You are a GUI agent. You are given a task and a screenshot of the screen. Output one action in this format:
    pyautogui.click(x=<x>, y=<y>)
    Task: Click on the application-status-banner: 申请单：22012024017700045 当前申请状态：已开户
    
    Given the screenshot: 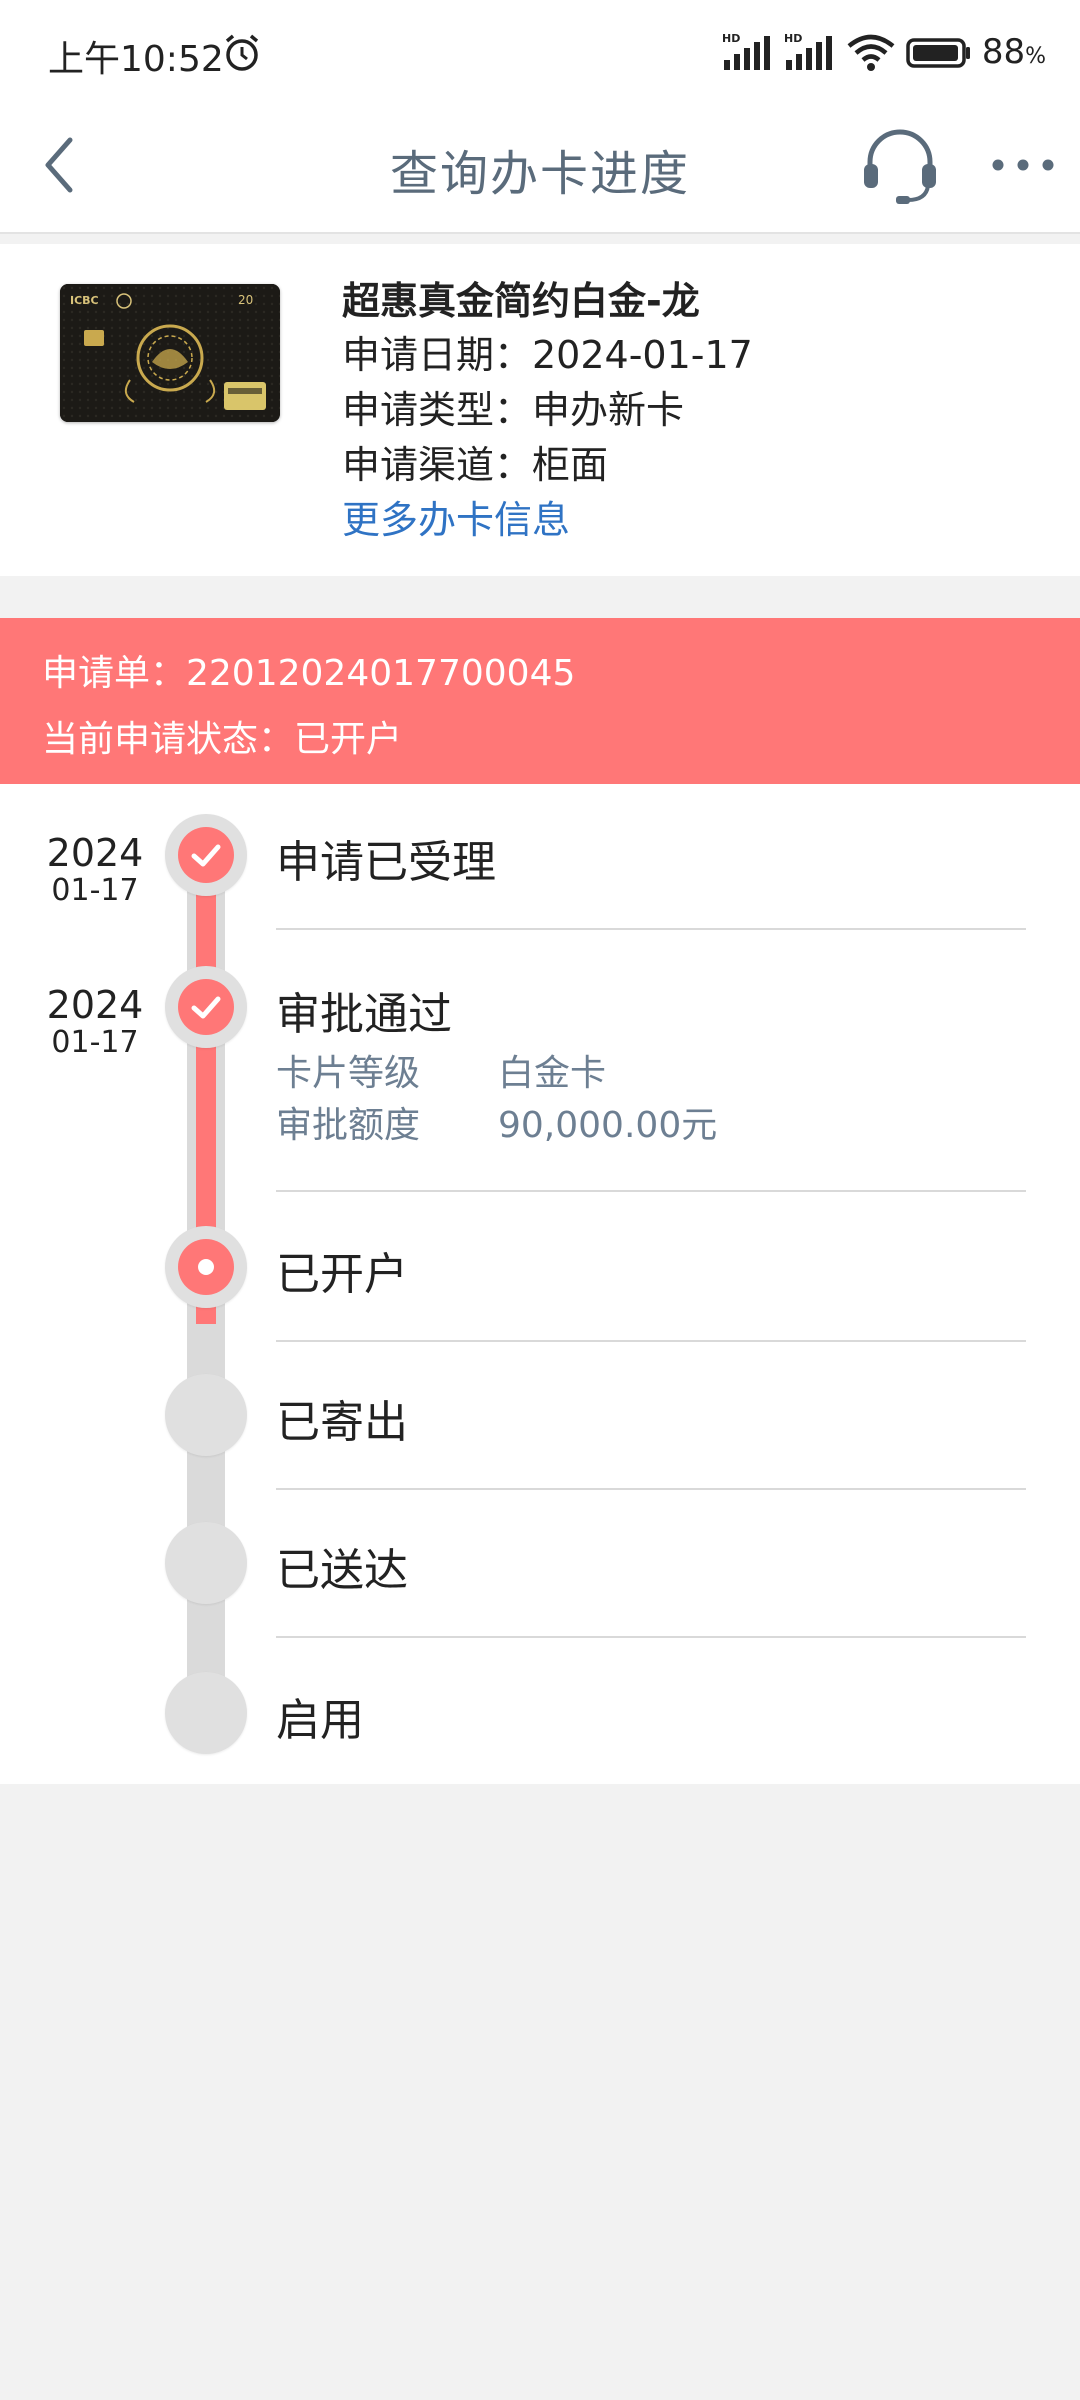 What is the action you would take?
    pyautogui.click(x=540, y=701)
    